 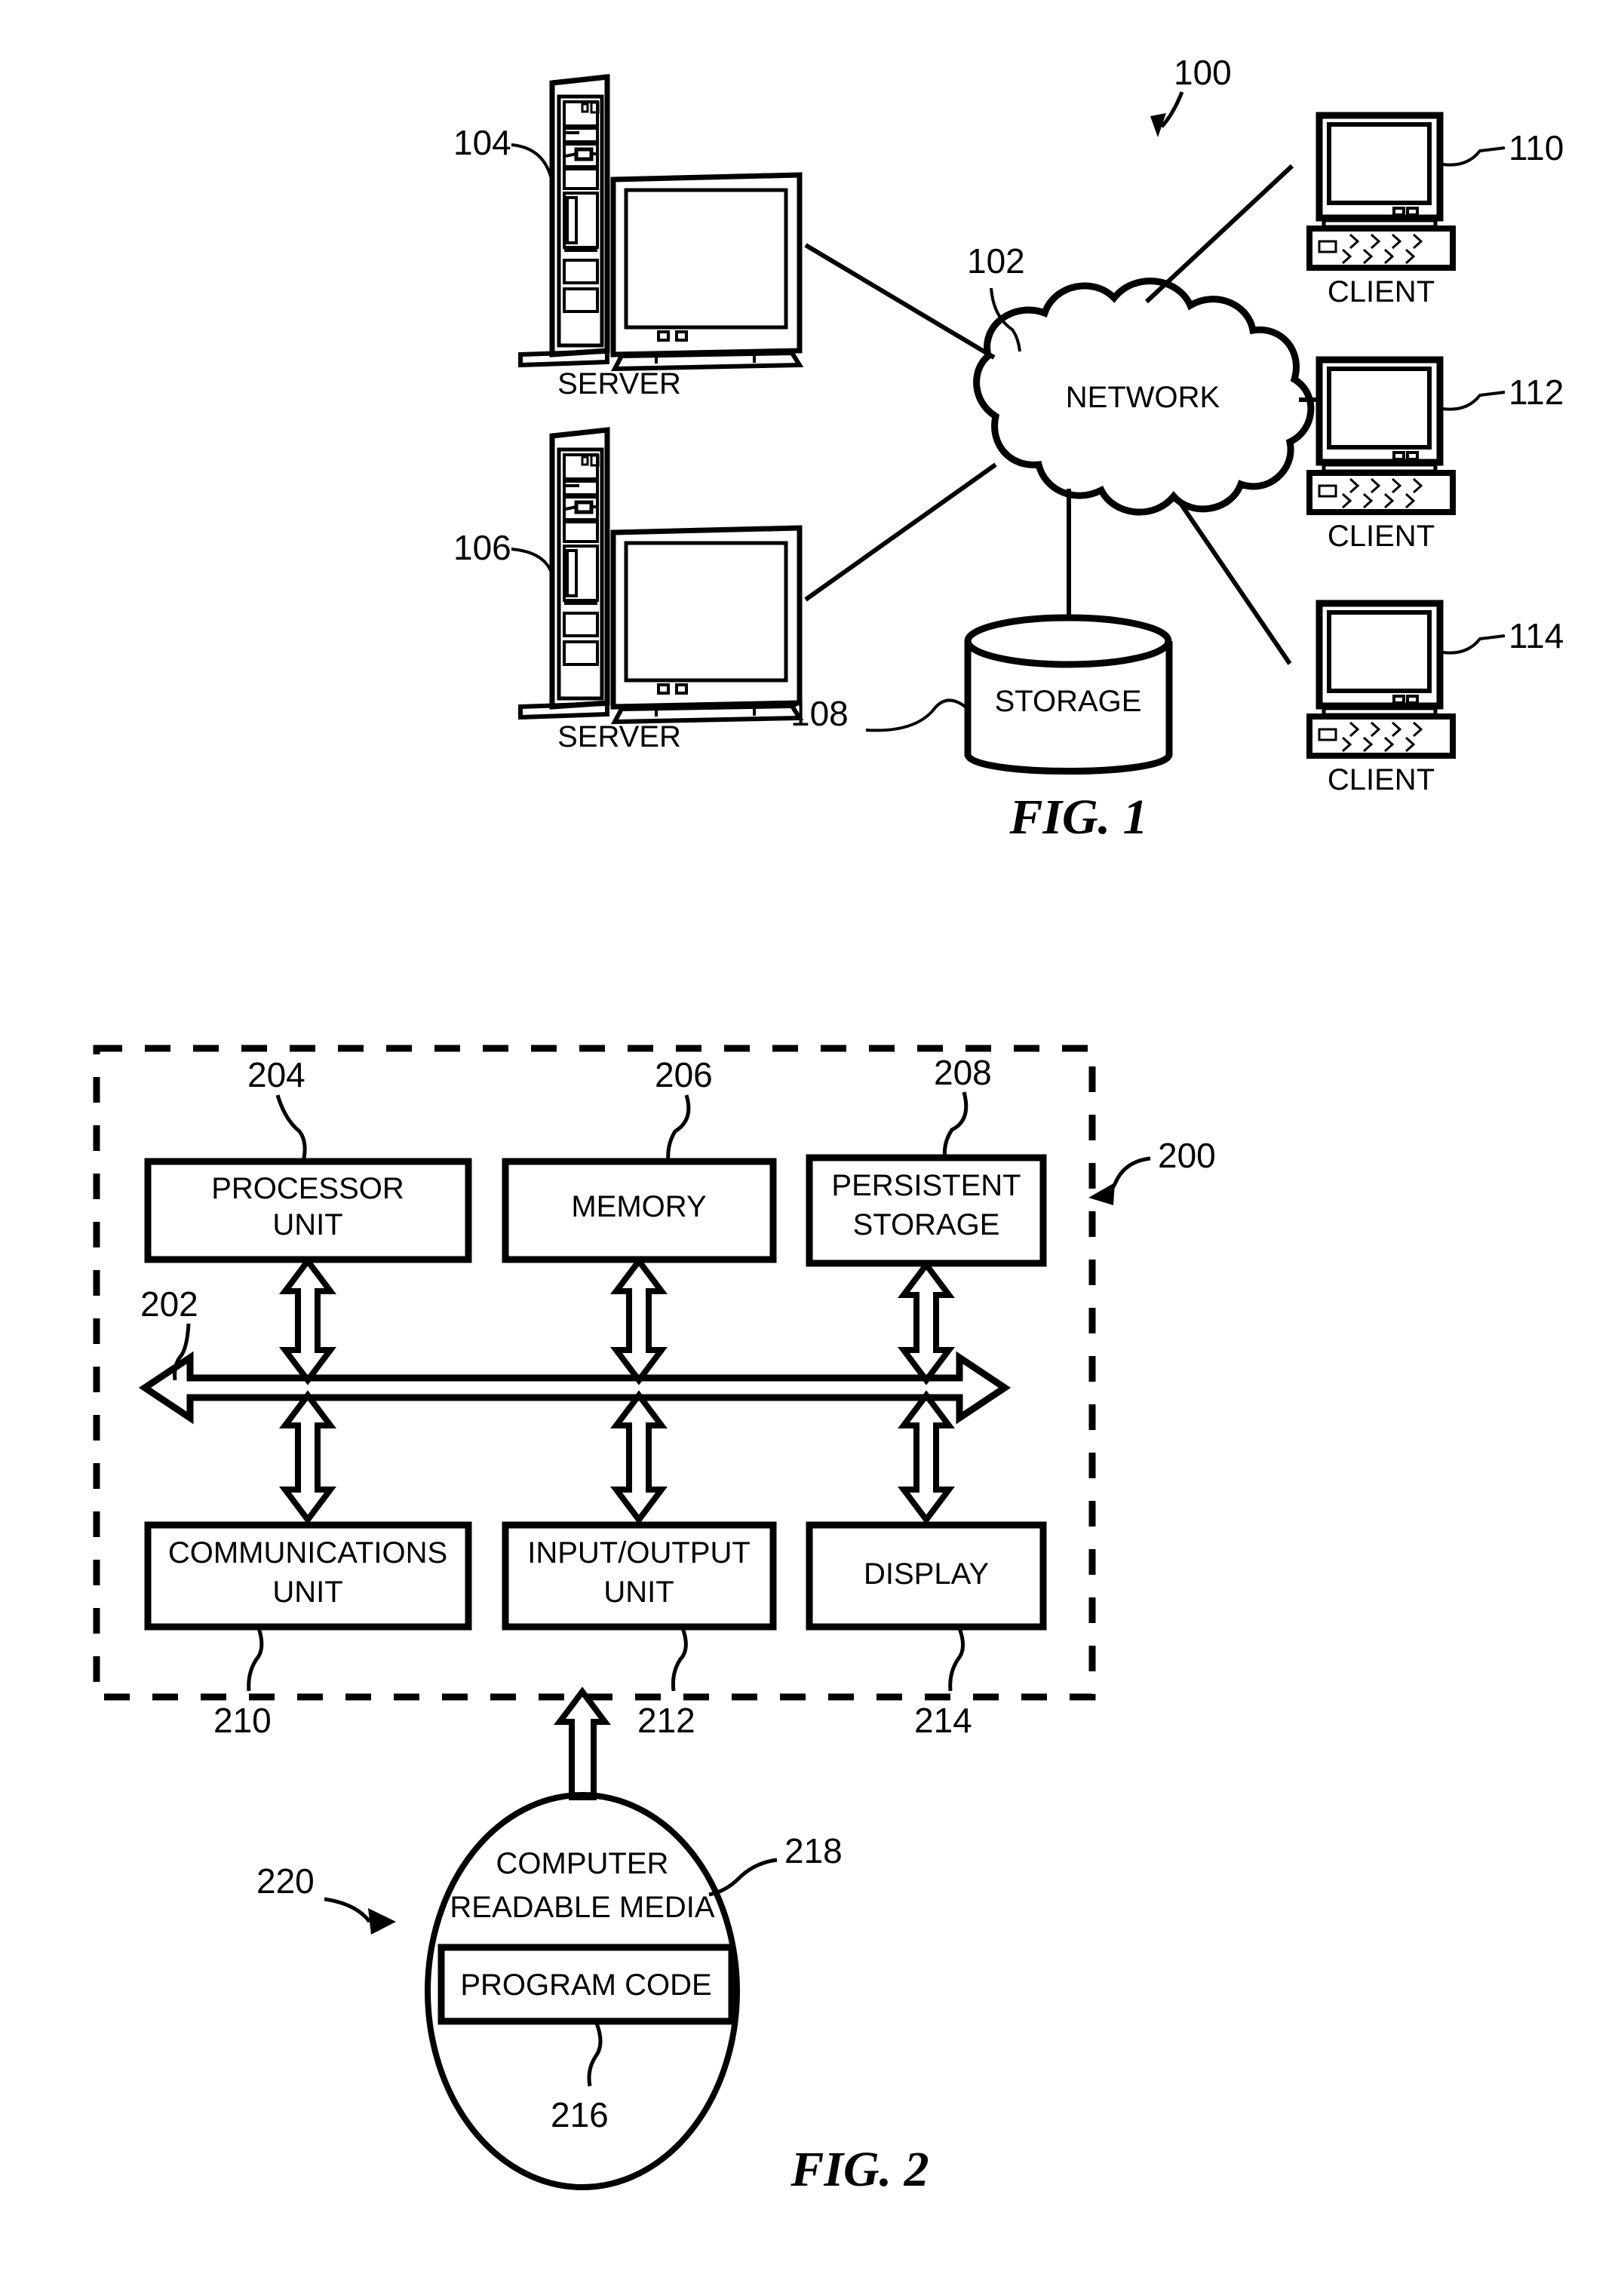 What do you see at coordinates (859, 2169) in the screenshot?
I see `figure-2-caption: FIG. 2` at bounding box center [859, 2169].